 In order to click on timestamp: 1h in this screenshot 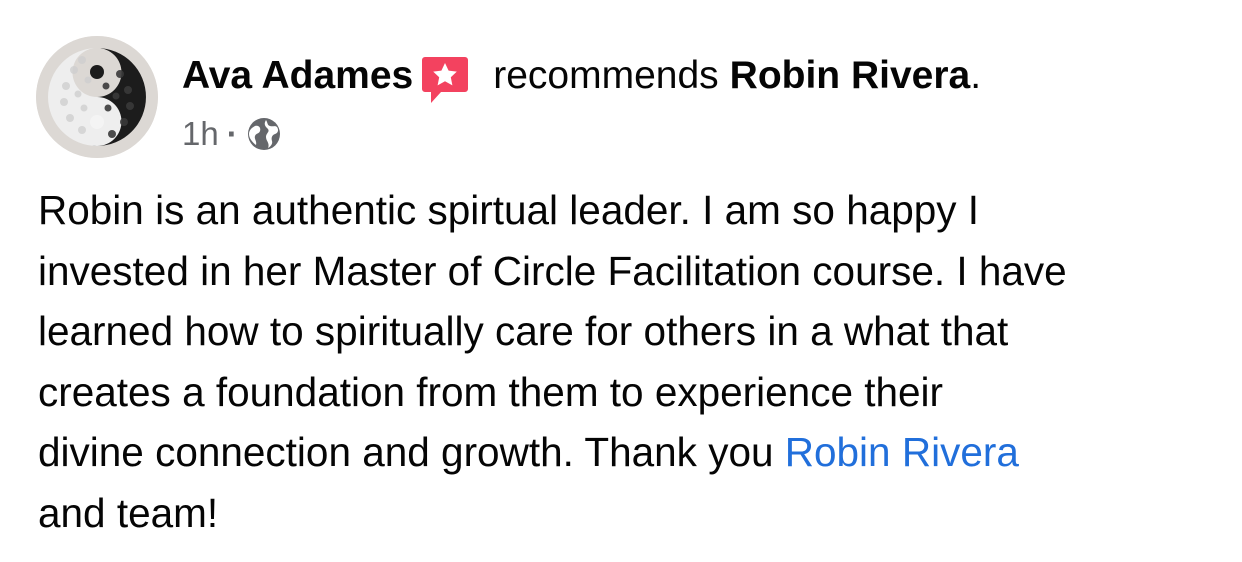, I will do `click(200, 134)`.